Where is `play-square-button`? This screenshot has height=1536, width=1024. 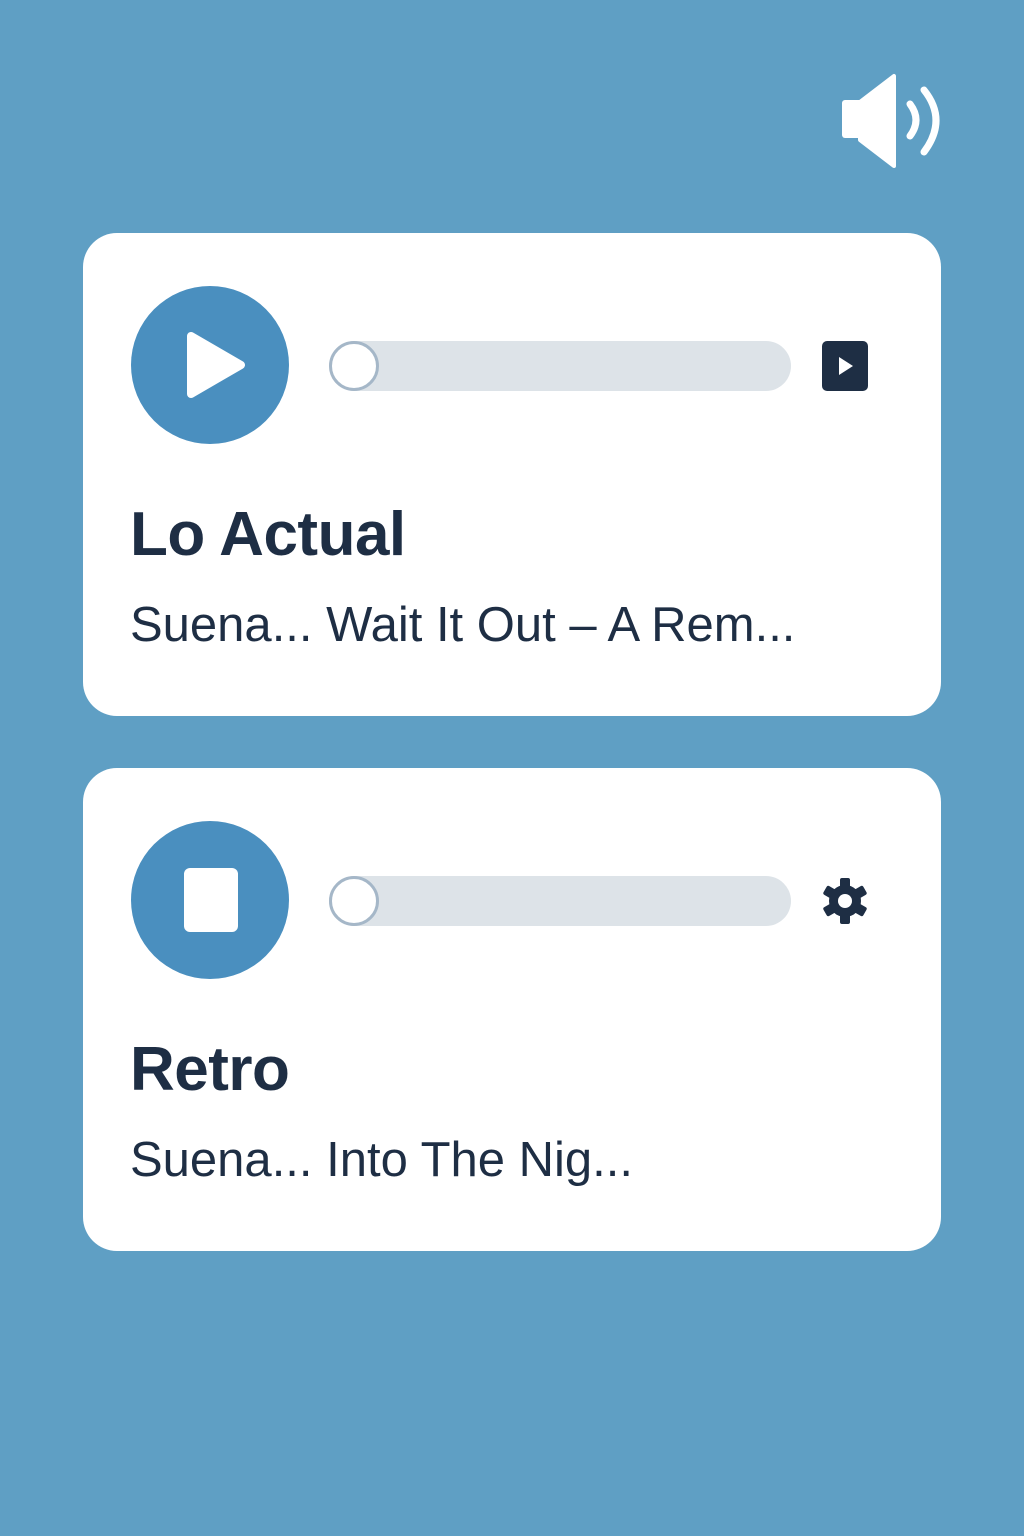 play-square-button is located at coordinates (845, 366).